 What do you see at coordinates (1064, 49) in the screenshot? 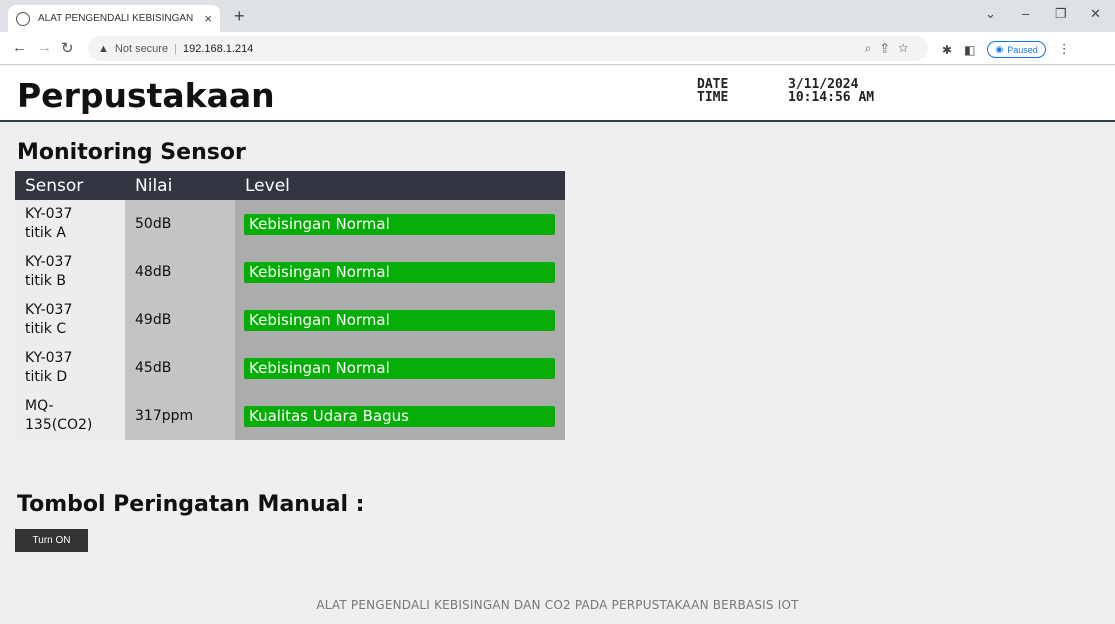
I see `menu-icon: ⋮` at bounding box center [1064, 49].